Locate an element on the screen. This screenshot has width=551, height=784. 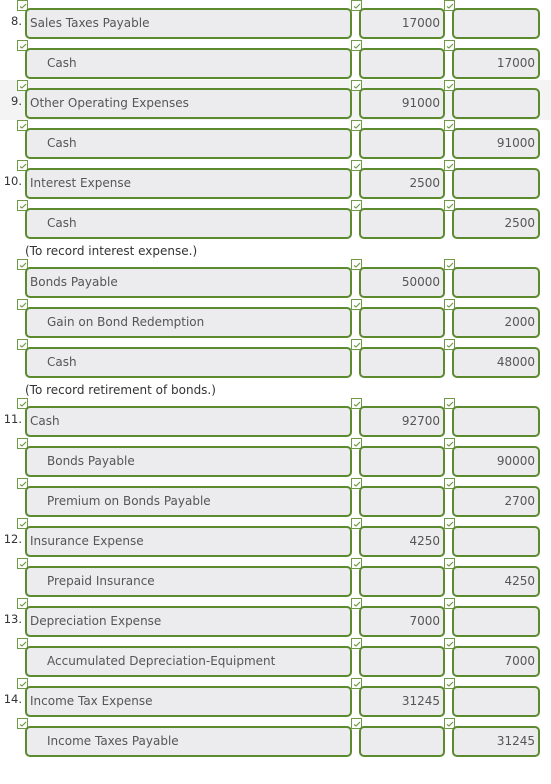
credit-field: 4250 is located at coordinates (496, 581).